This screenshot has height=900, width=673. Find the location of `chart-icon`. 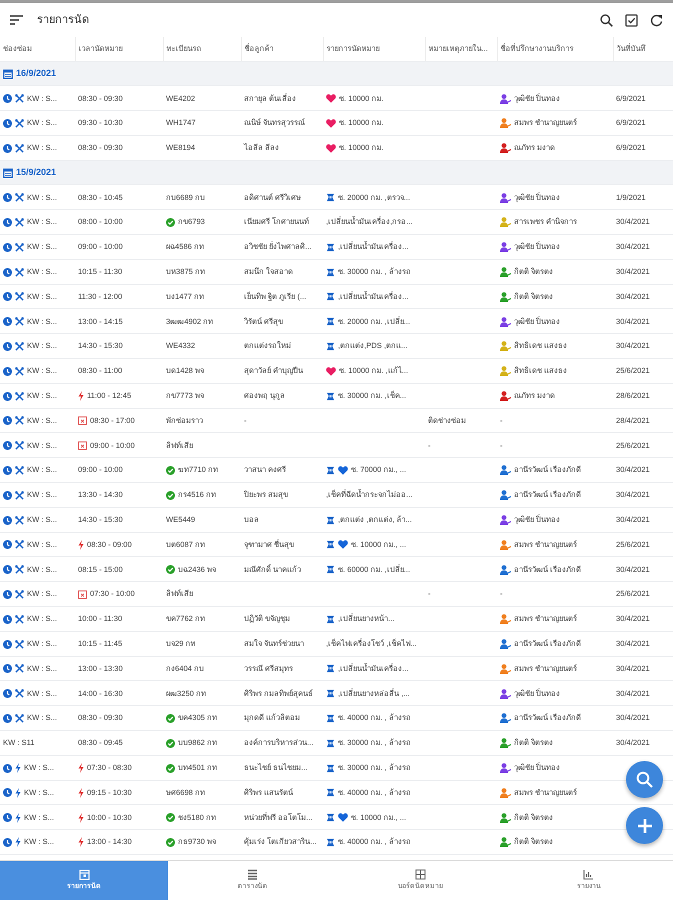

chart-icon is located at coordinates (588, 874).